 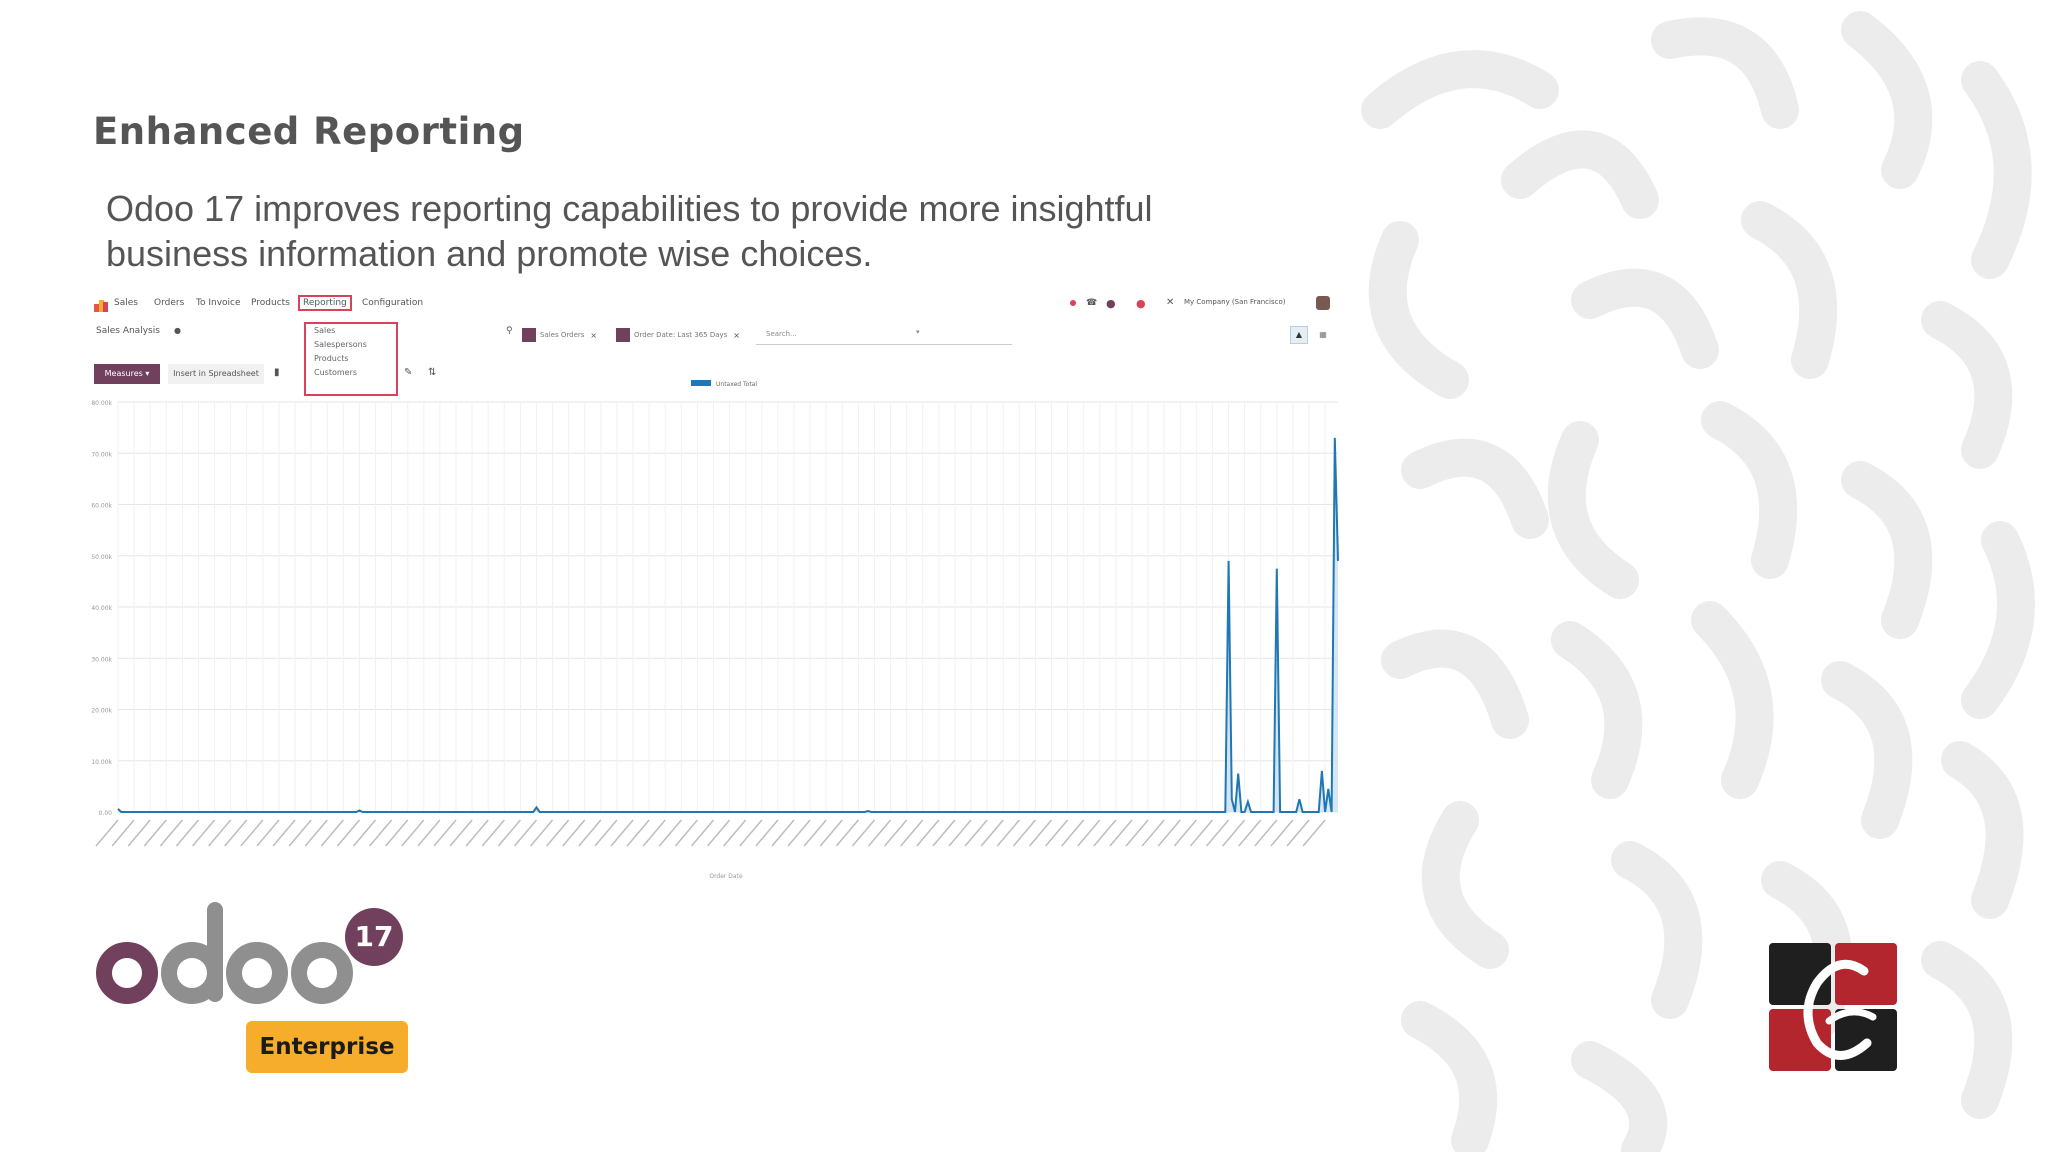 I want to click on y-tick-label: 10.00k, so click(x=101, y=762).